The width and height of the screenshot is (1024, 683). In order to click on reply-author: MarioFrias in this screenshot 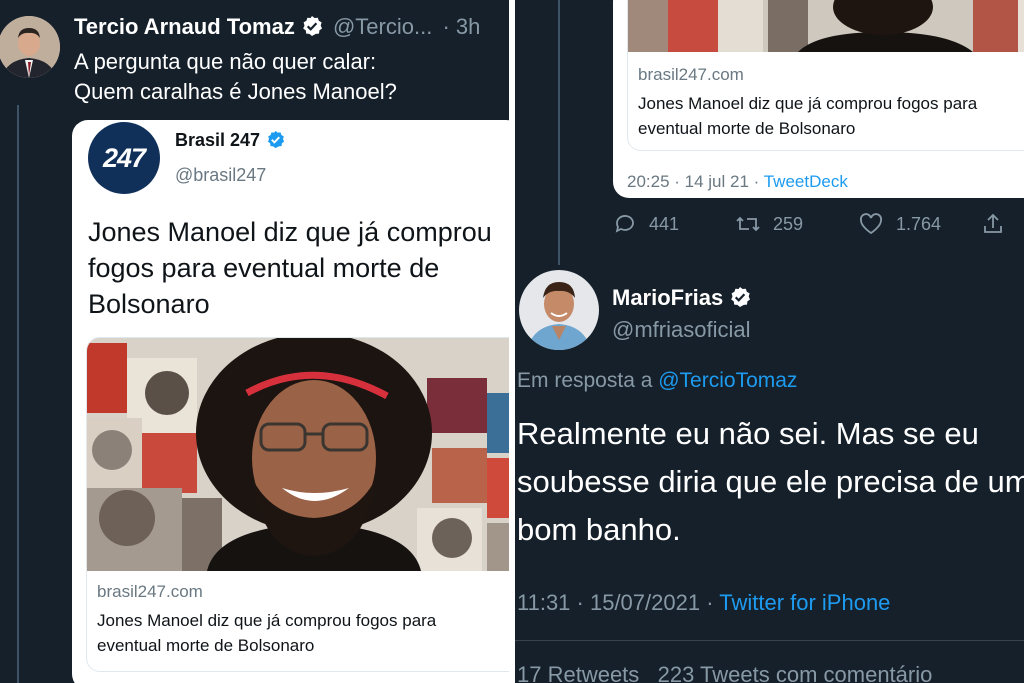, I will do `click(681, 298)`.